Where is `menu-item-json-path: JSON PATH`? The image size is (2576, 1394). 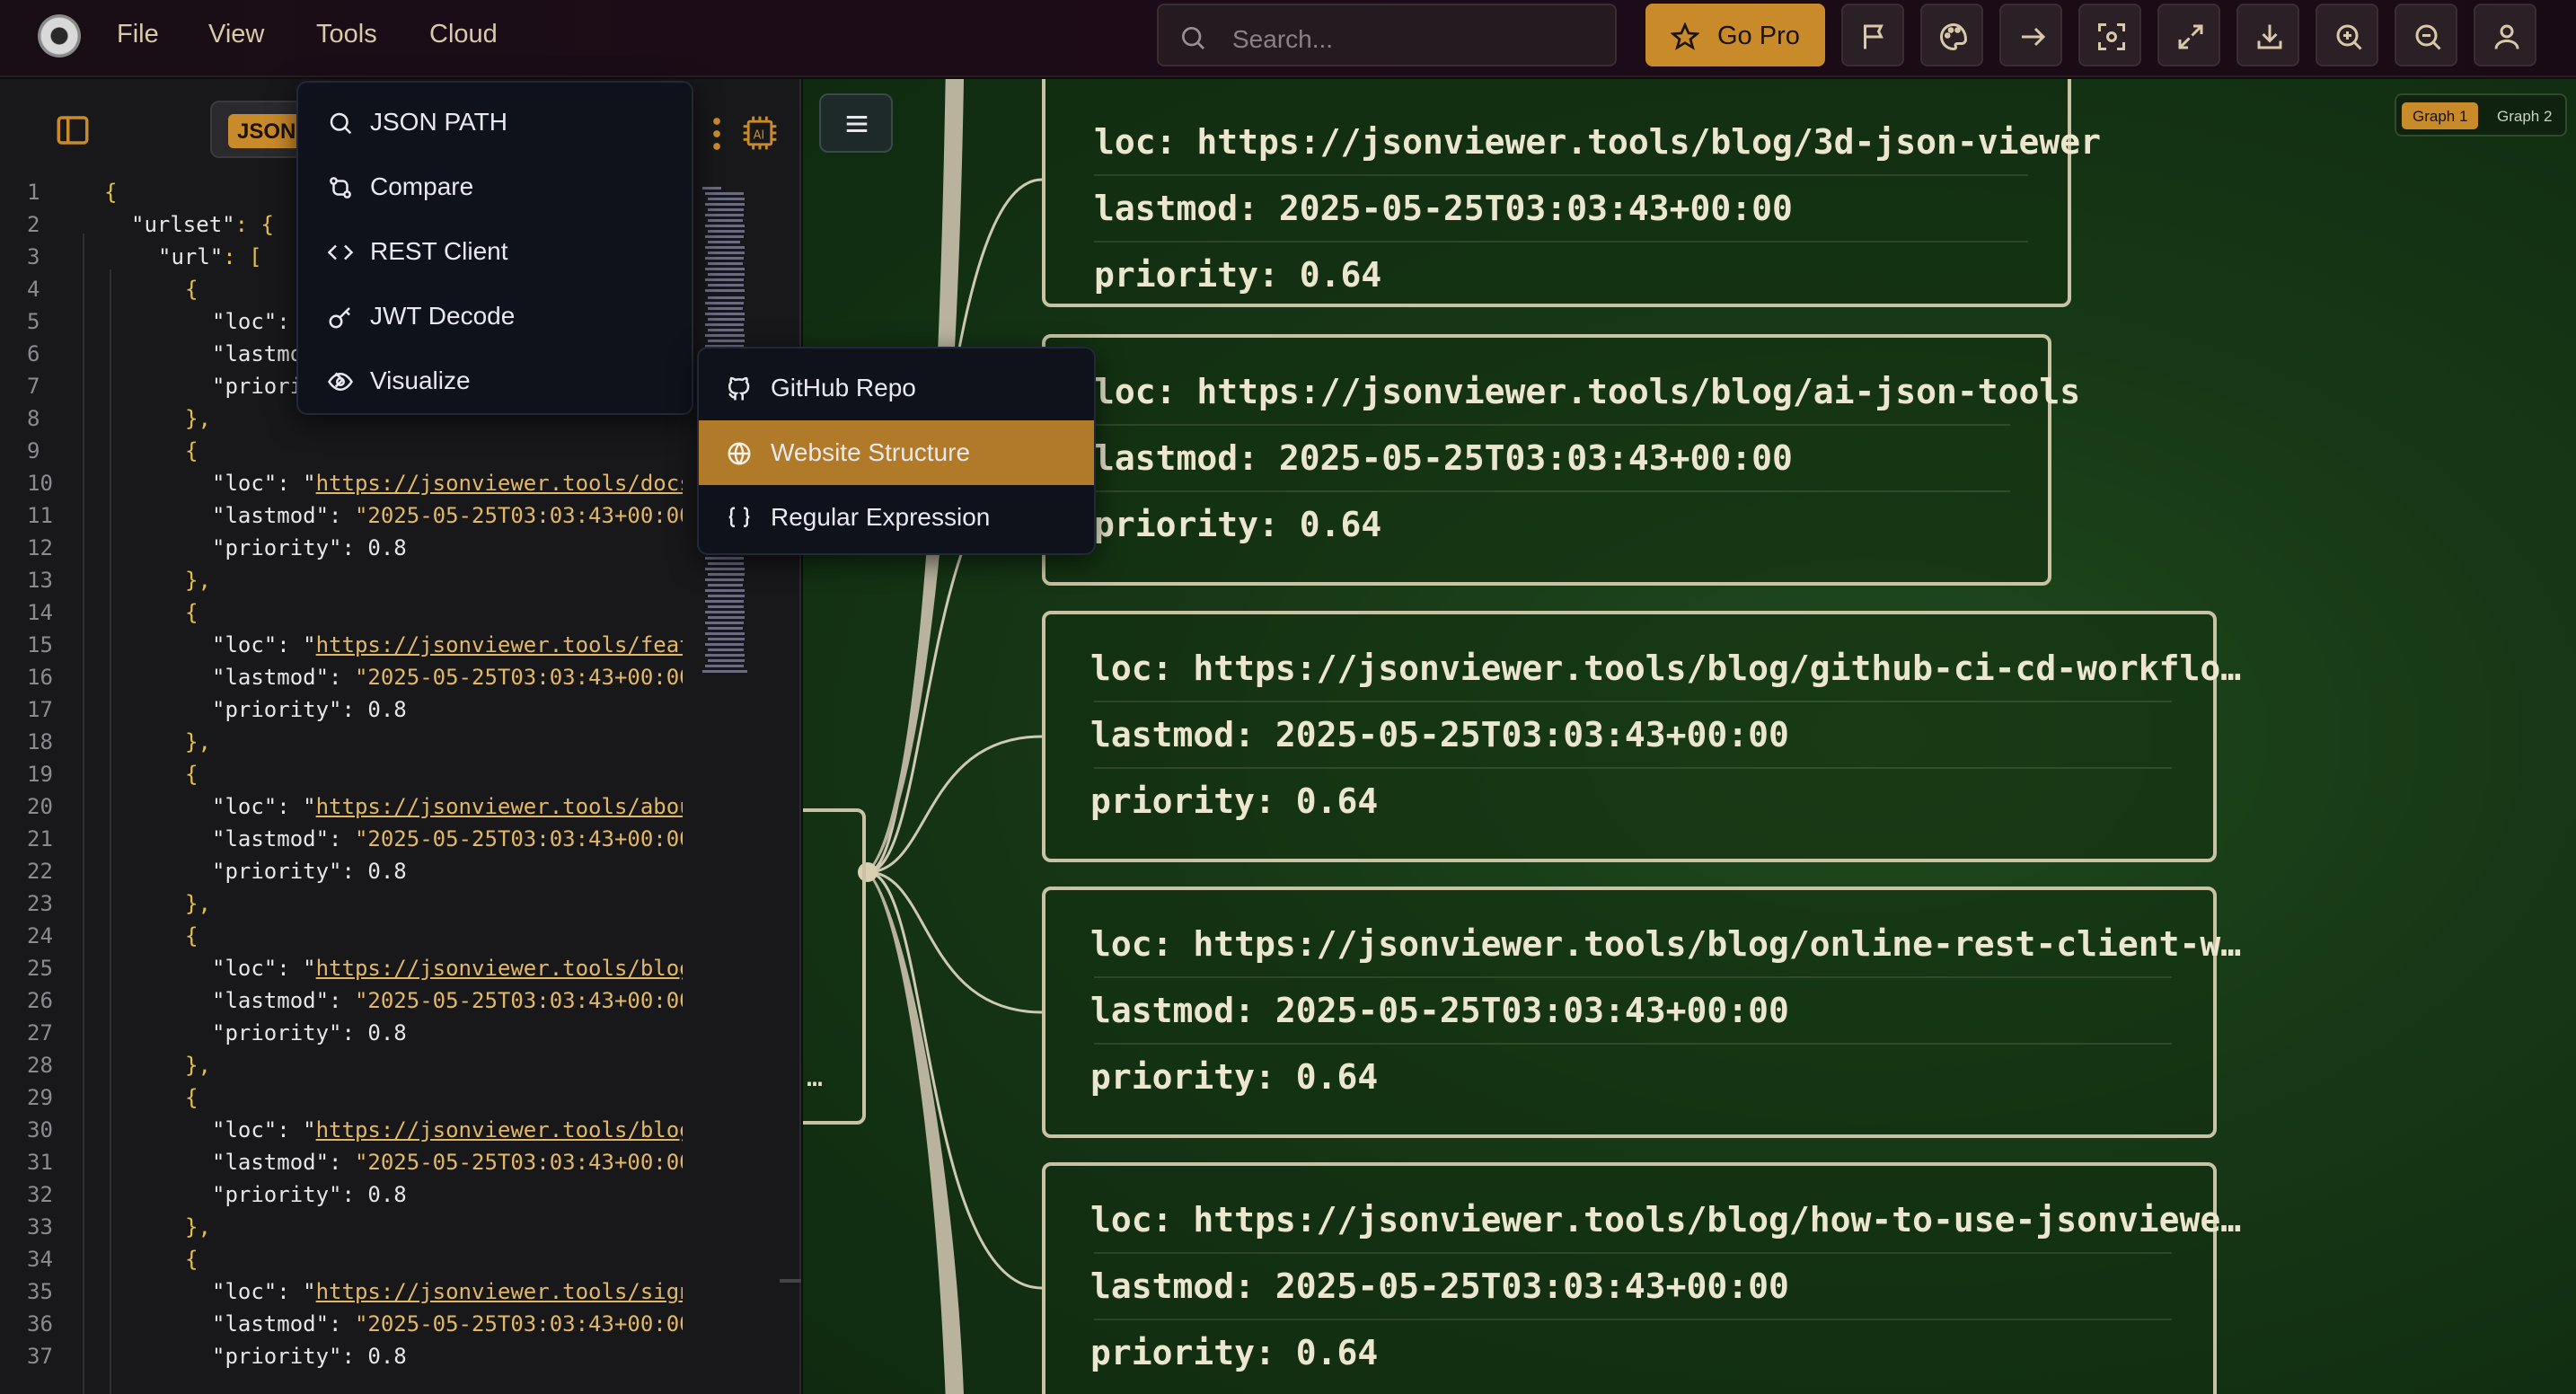 menu-item-json-path: JSON PATH is located at coordinates (495, 122).